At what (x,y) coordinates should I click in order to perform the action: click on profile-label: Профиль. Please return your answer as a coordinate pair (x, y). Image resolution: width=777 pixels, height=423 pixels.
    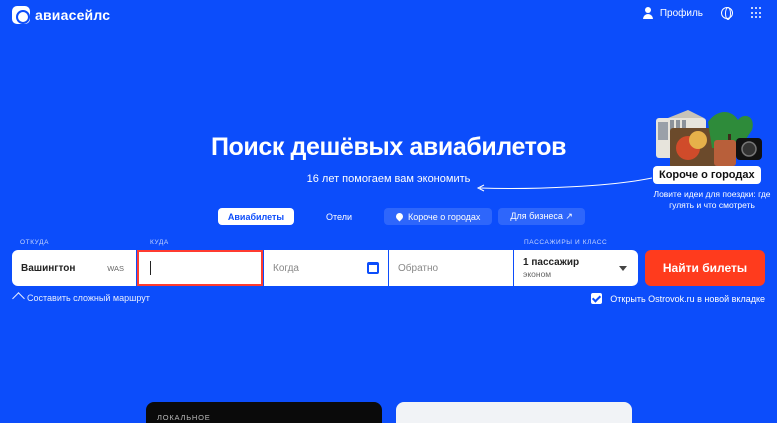
    Looking at the image, I should click on (681, 13).